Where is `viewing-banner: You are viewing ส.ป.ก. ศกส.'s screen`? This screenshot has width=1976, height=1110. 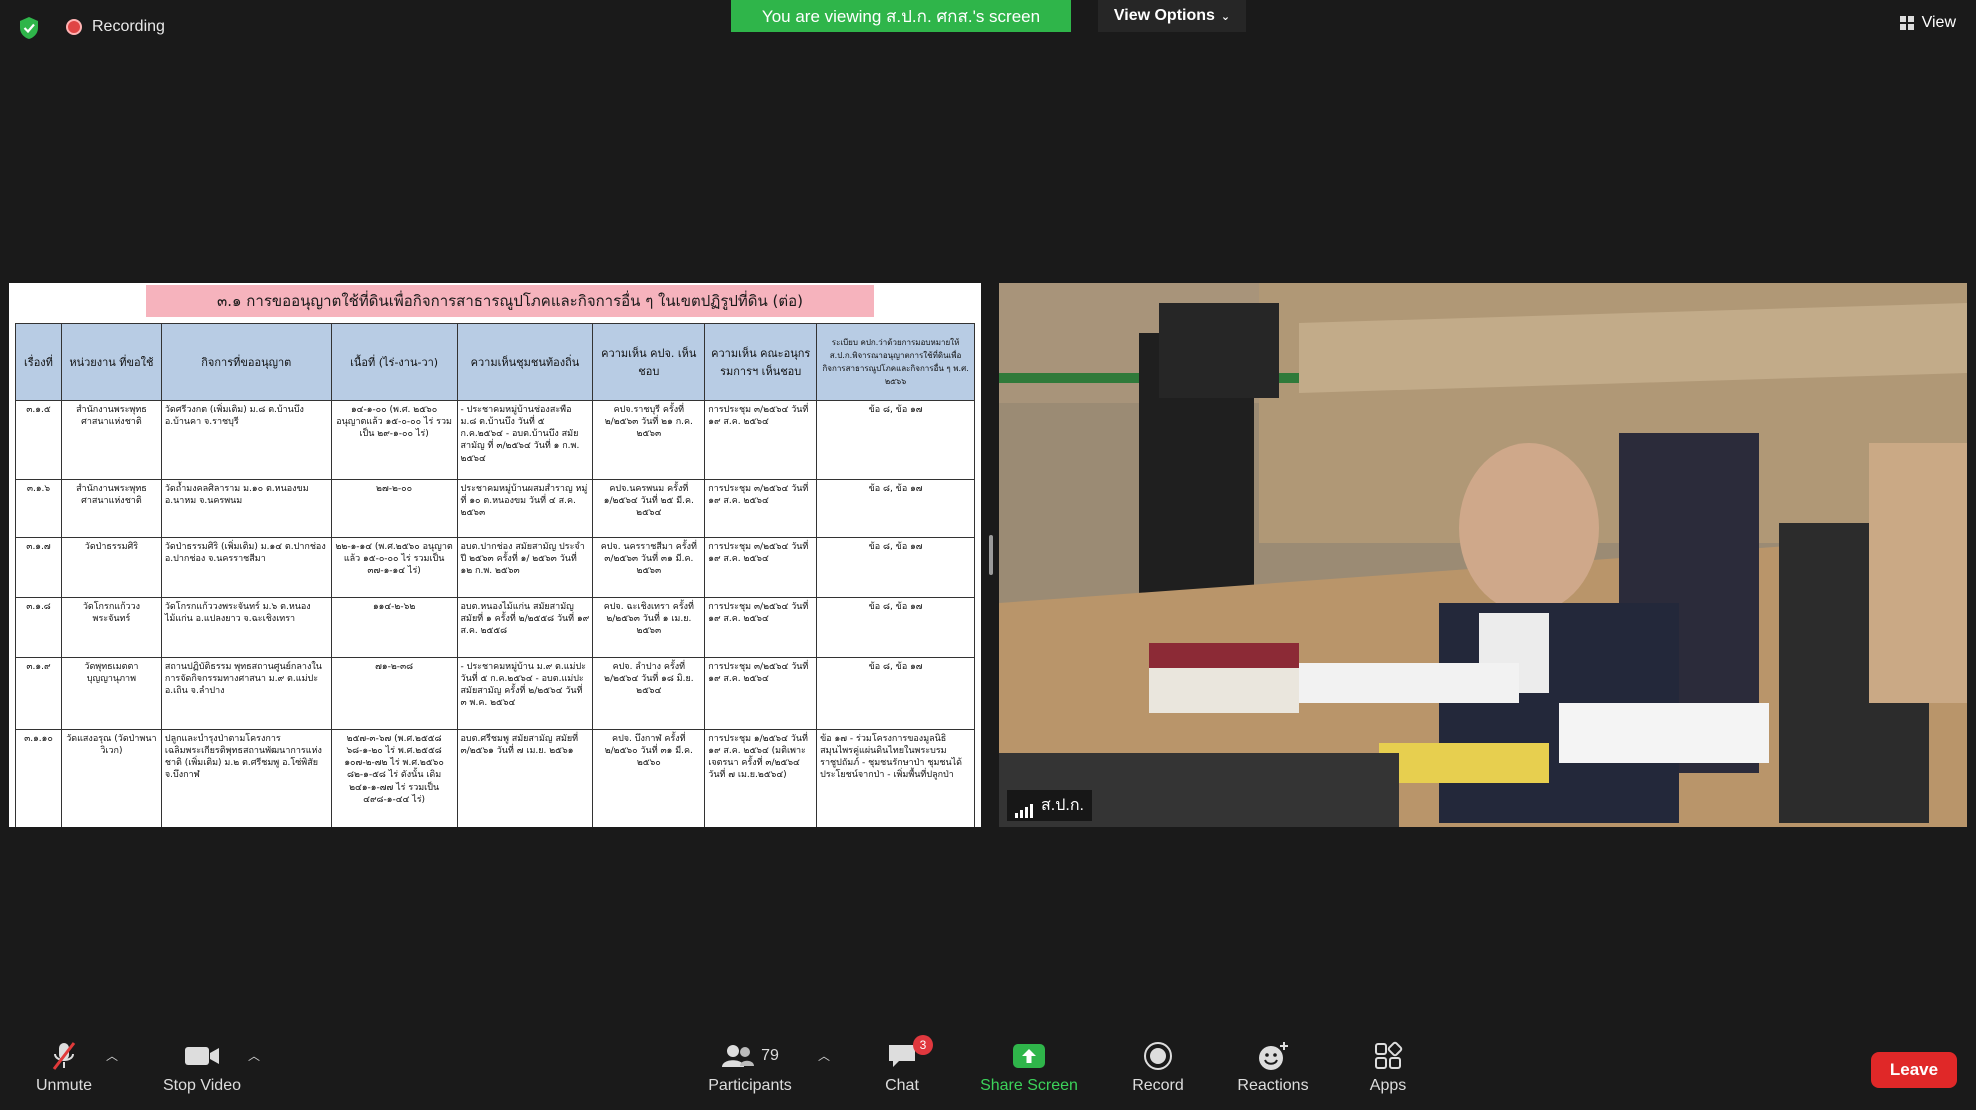 viewing-banner: You are viewing ส.ป.ก. ศกส.'s screen is located at coordinates (901, 16).